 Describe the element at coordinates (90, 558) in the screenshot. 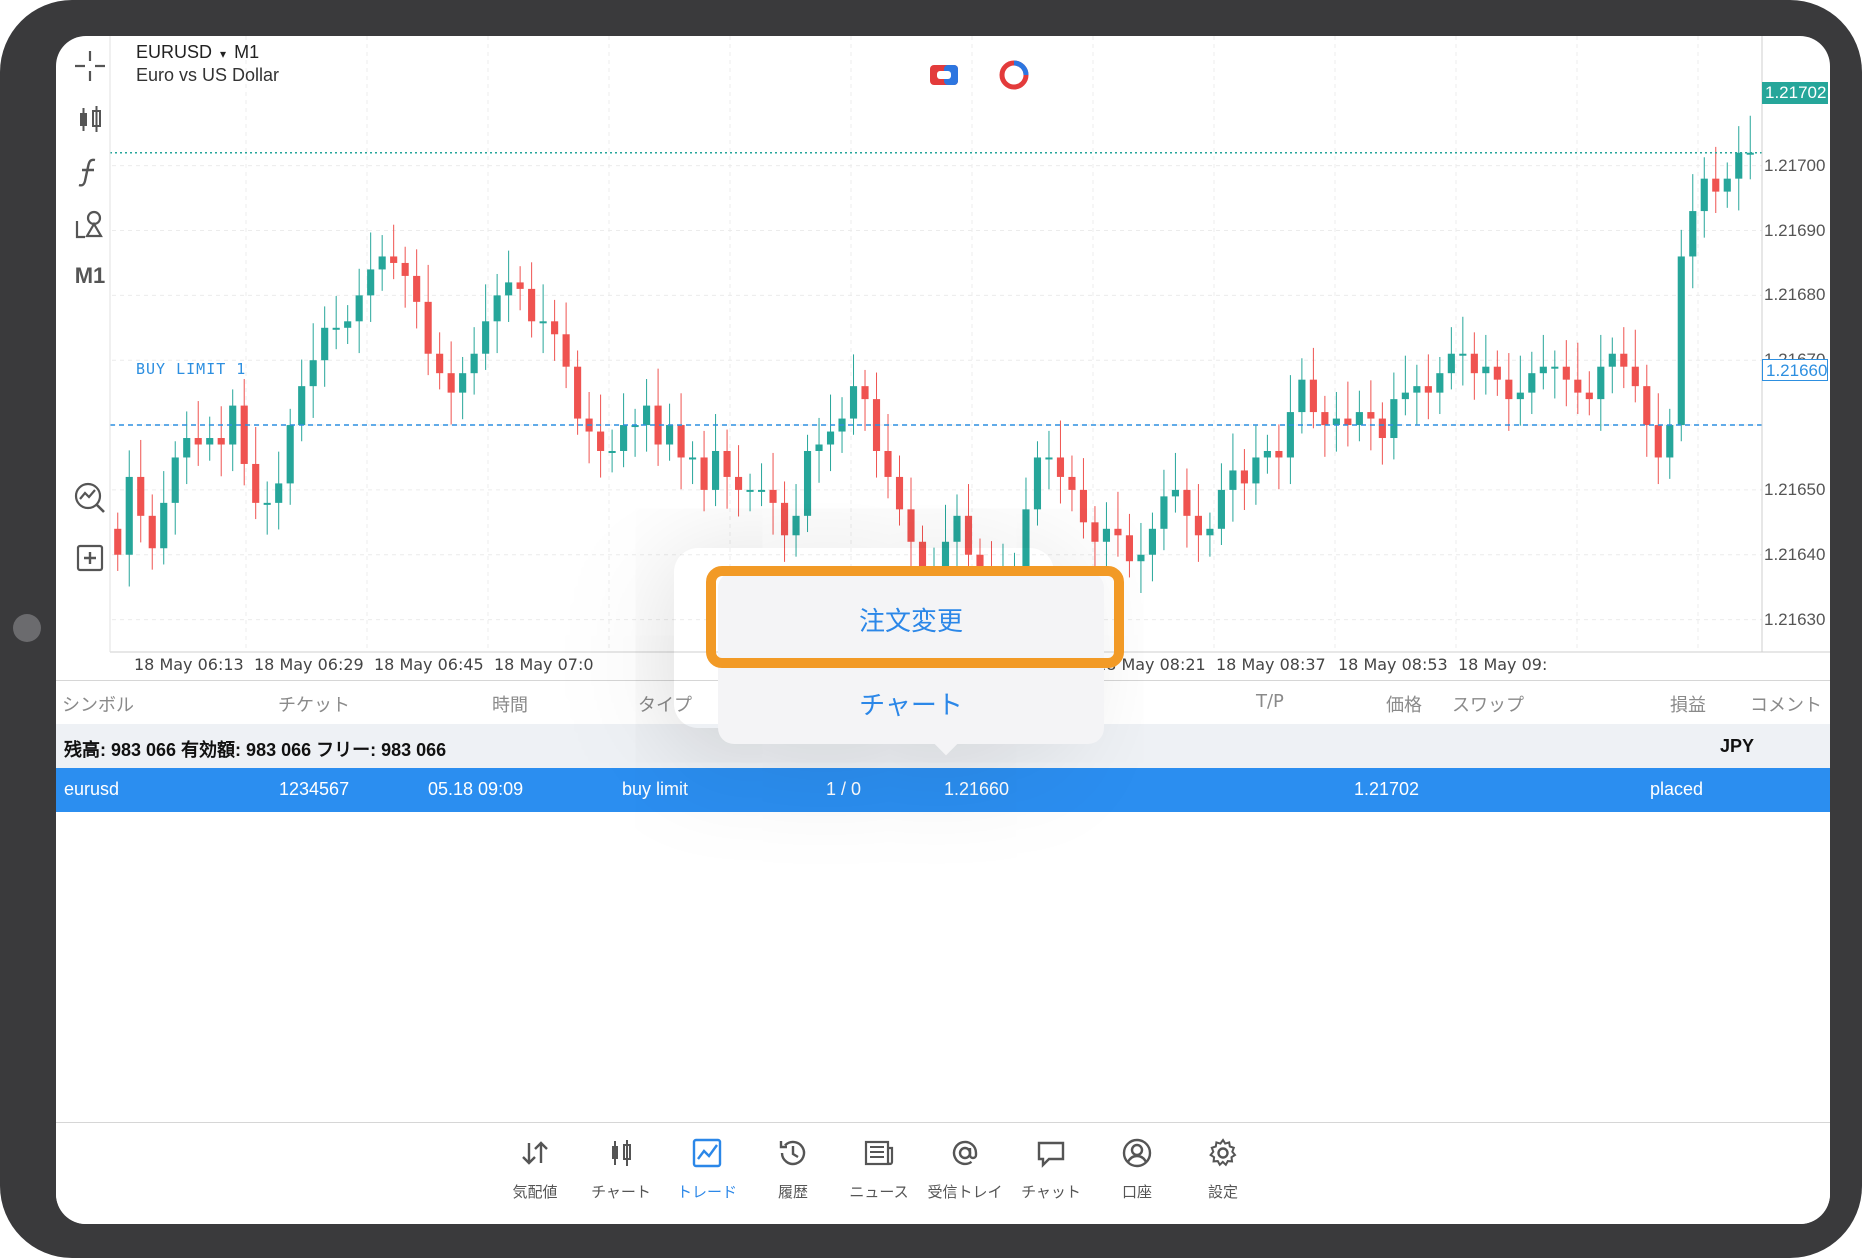

I see `new-order-tool` at that location.